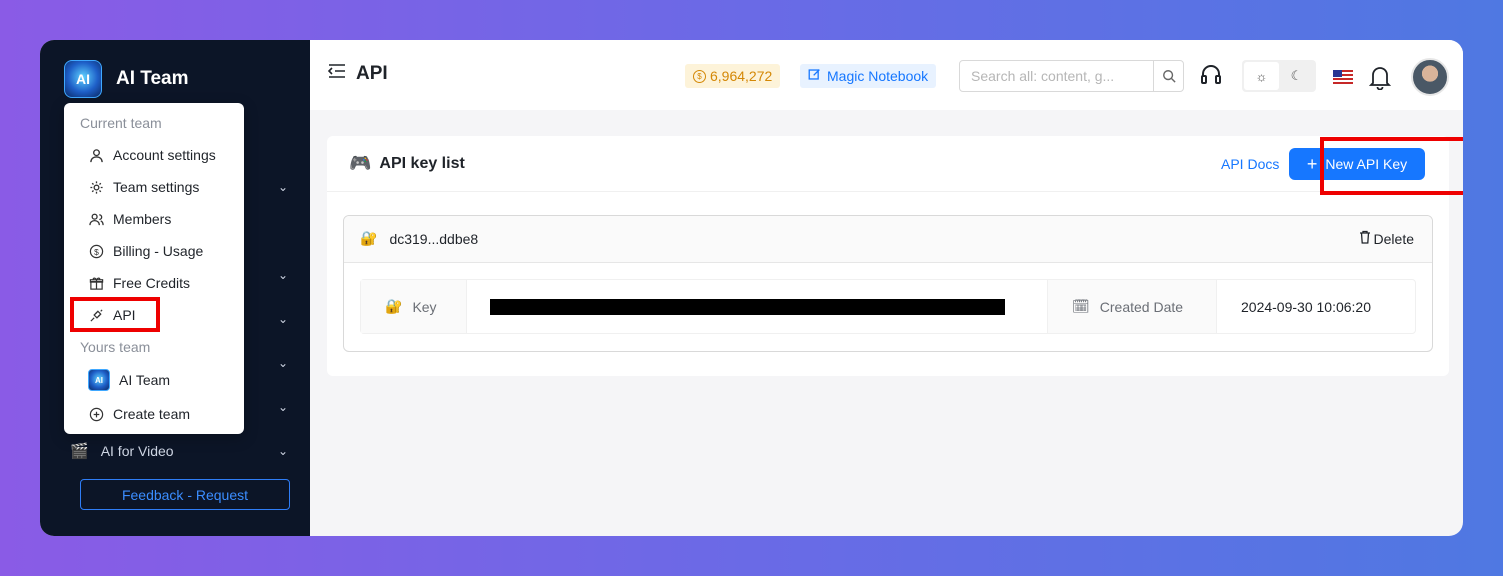 This screenshot has width=1503, height=576. Describe the element at coordinates (1365, 238) in the screenshot. I see `trash-icon` at that location.